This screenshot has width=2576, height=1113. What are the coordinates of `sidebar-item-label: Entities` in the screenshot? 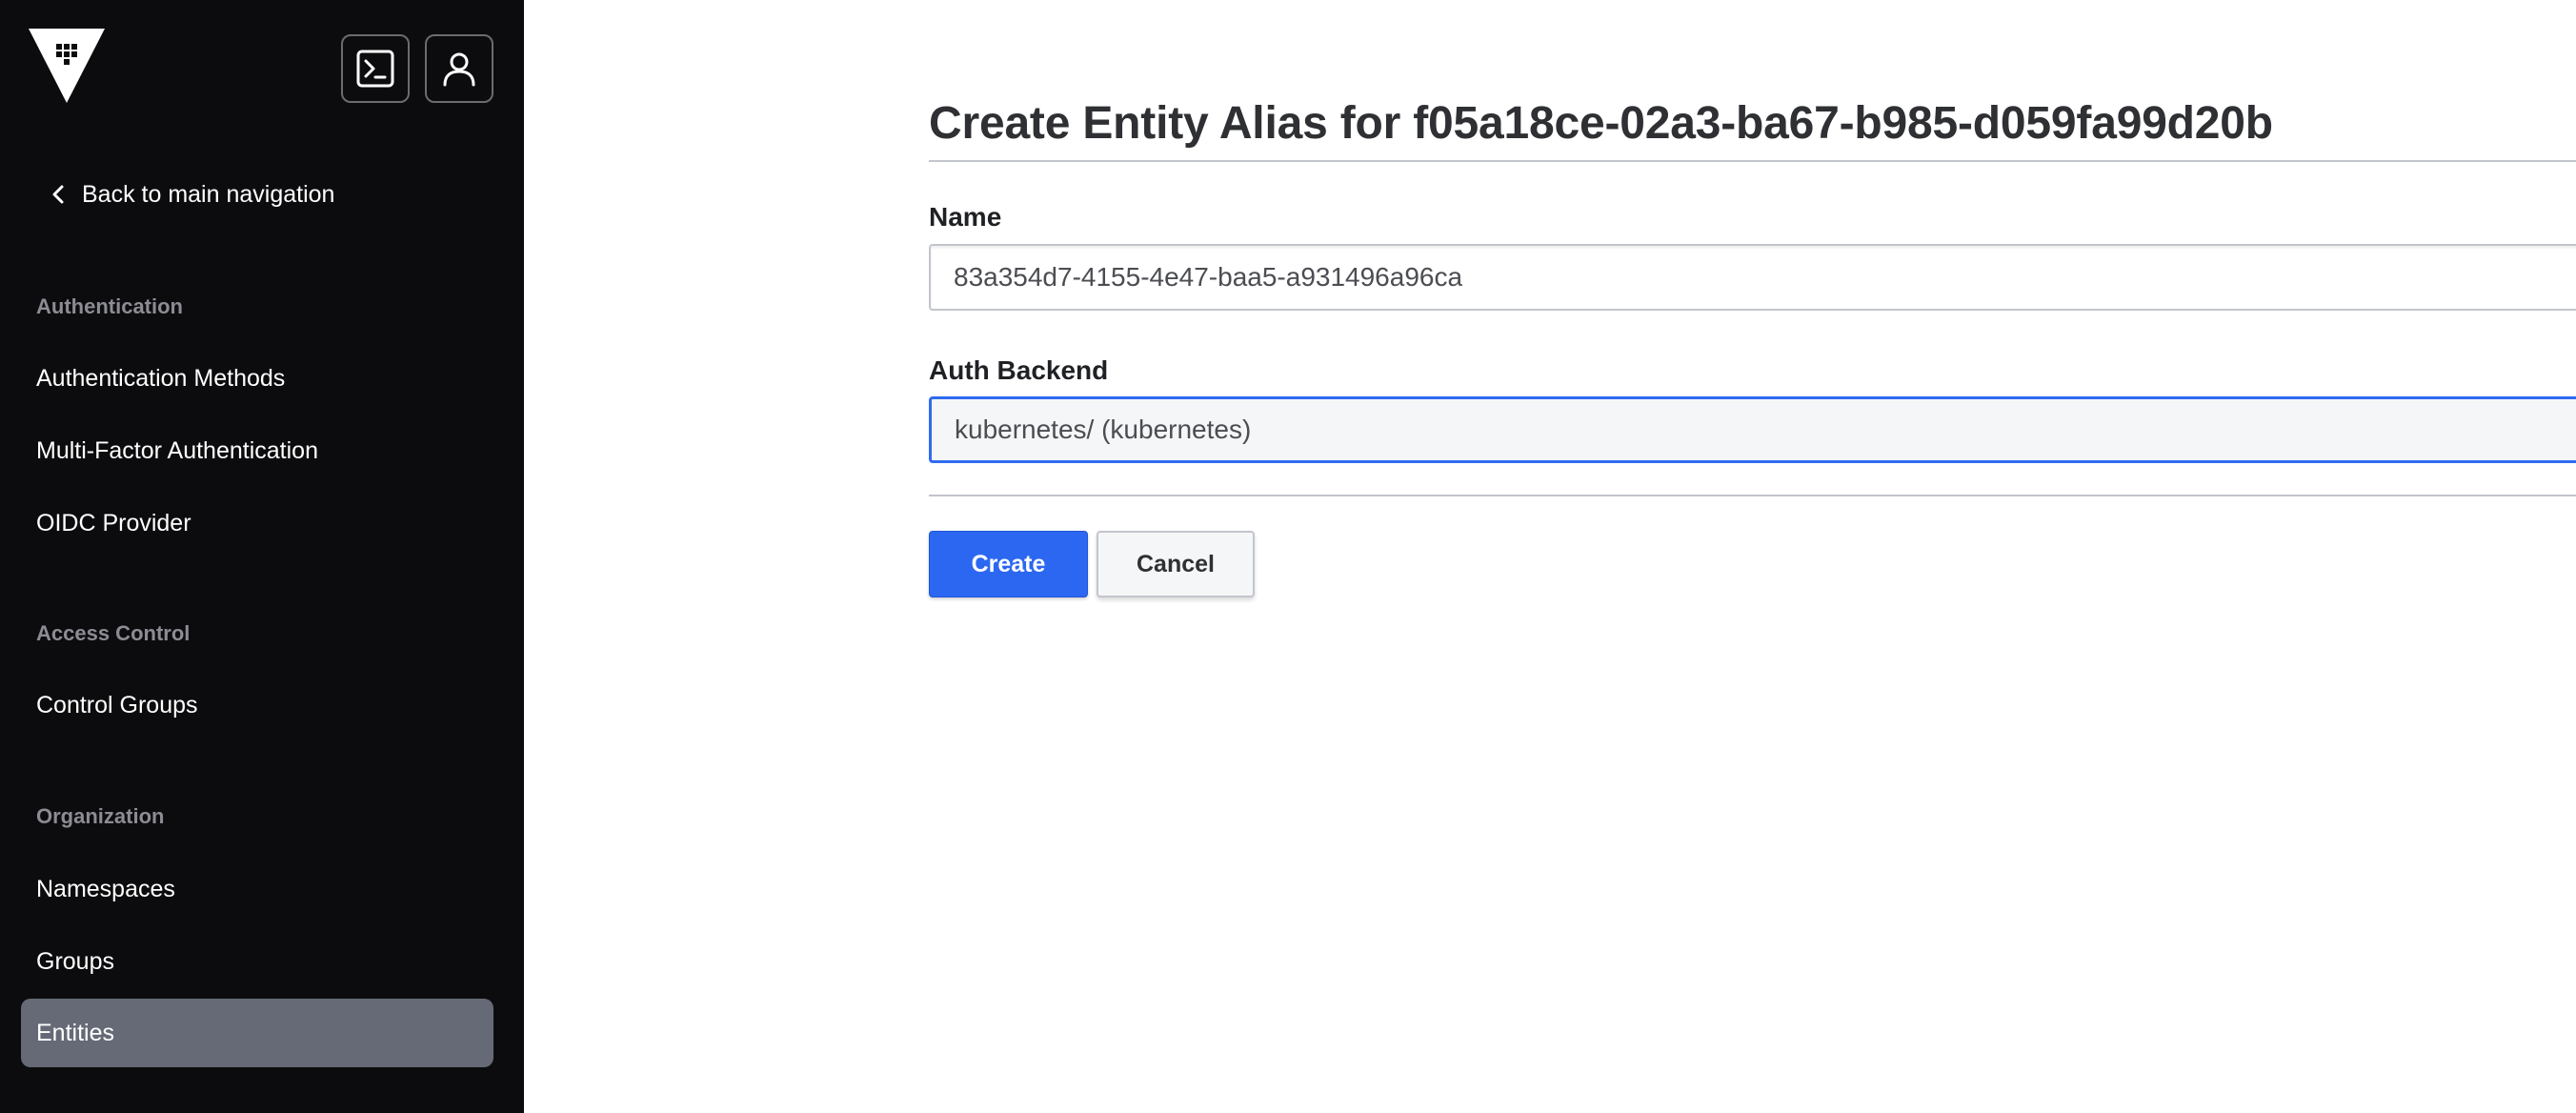 It's located at (75, 1032).